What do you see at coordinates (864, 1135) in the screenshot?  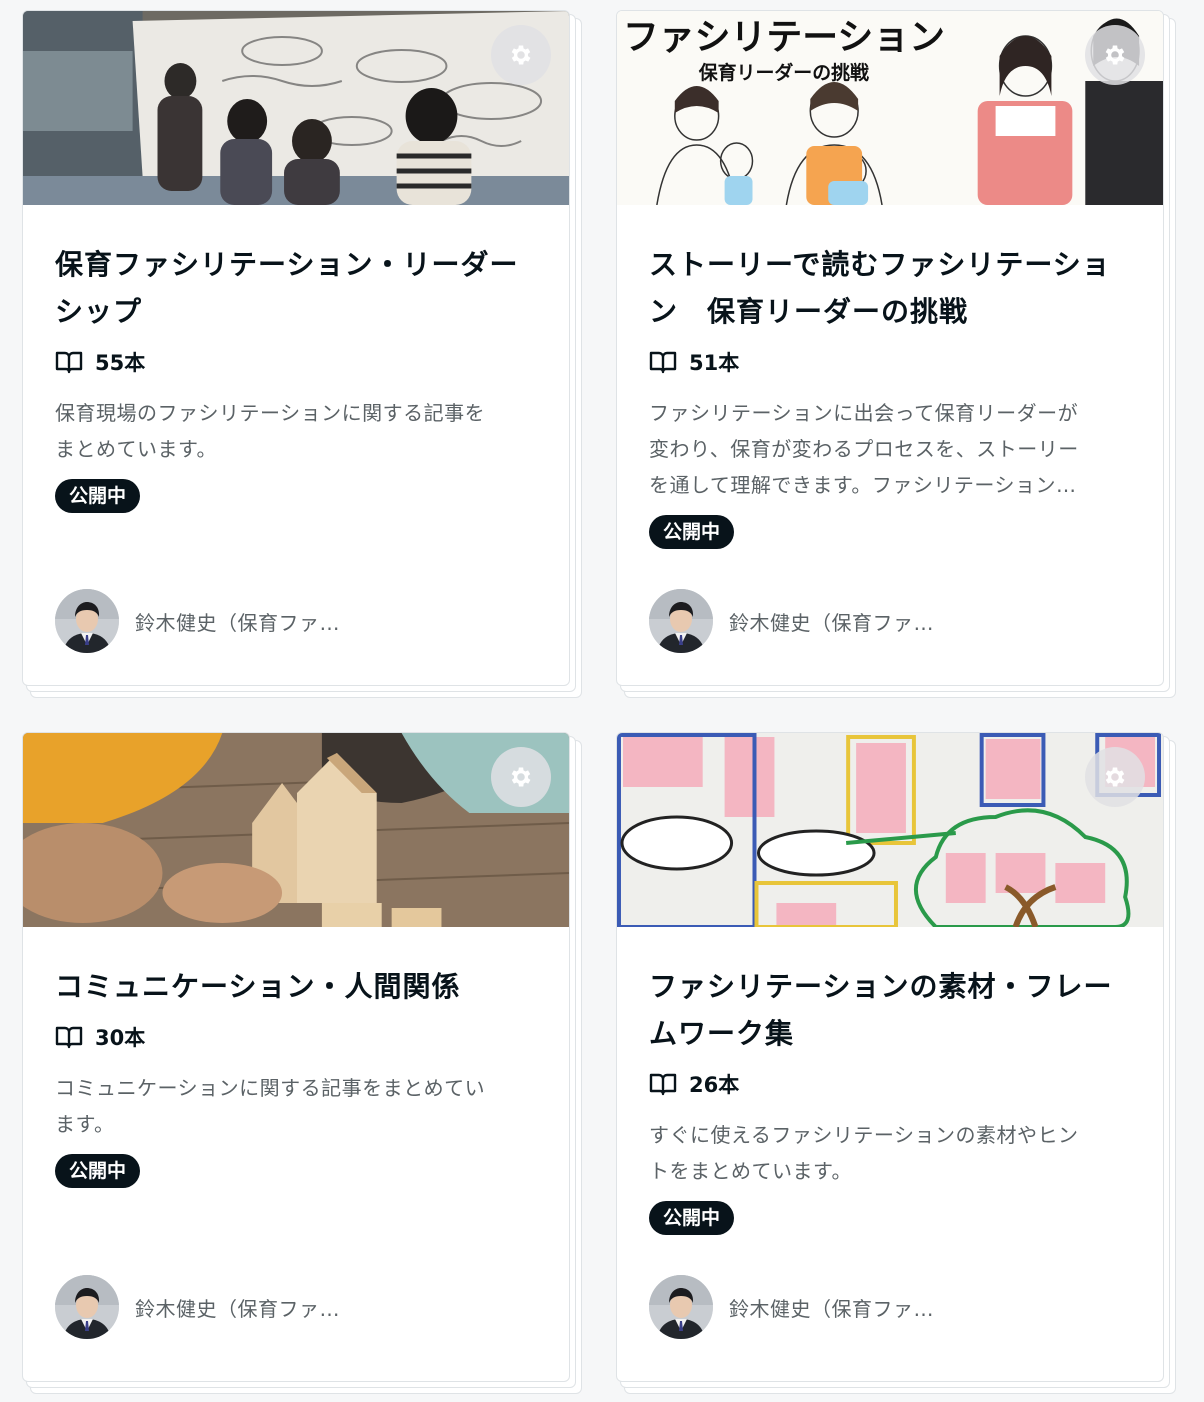 I see `card-description-line: すぐに使えるファシリテーションの素材やヒン` at bounding box center [864, 1135].